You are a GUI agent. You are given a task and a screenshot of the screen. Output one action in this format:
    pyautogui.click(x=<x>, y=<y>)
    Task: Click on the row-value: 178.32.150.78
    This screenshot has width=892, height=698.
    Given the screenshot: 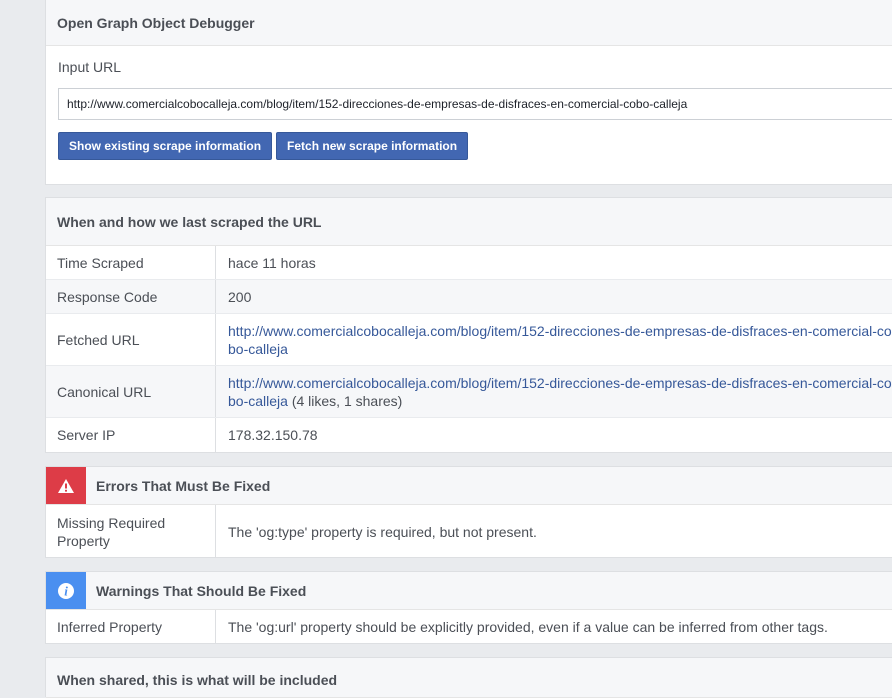 What is the action you would take?
    pyautogui.click(x=273, y=435)
    